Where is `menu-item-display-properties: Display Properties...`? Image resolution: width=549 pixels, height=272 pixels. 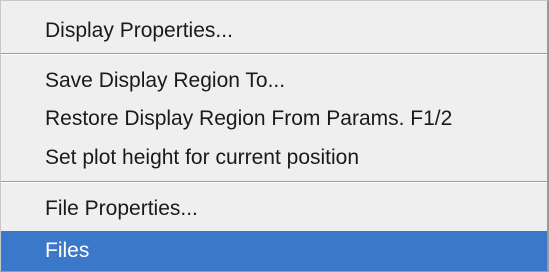
menu-item-display-properties: Display Properties... is located at coordinates (274, 31).